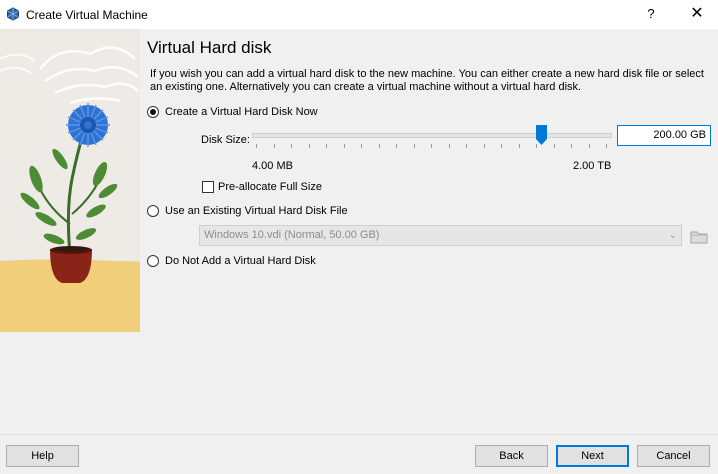 The height and width of the screenshot is (474, 718). I want to click on flower-pot-illustration, so click(70, 180).